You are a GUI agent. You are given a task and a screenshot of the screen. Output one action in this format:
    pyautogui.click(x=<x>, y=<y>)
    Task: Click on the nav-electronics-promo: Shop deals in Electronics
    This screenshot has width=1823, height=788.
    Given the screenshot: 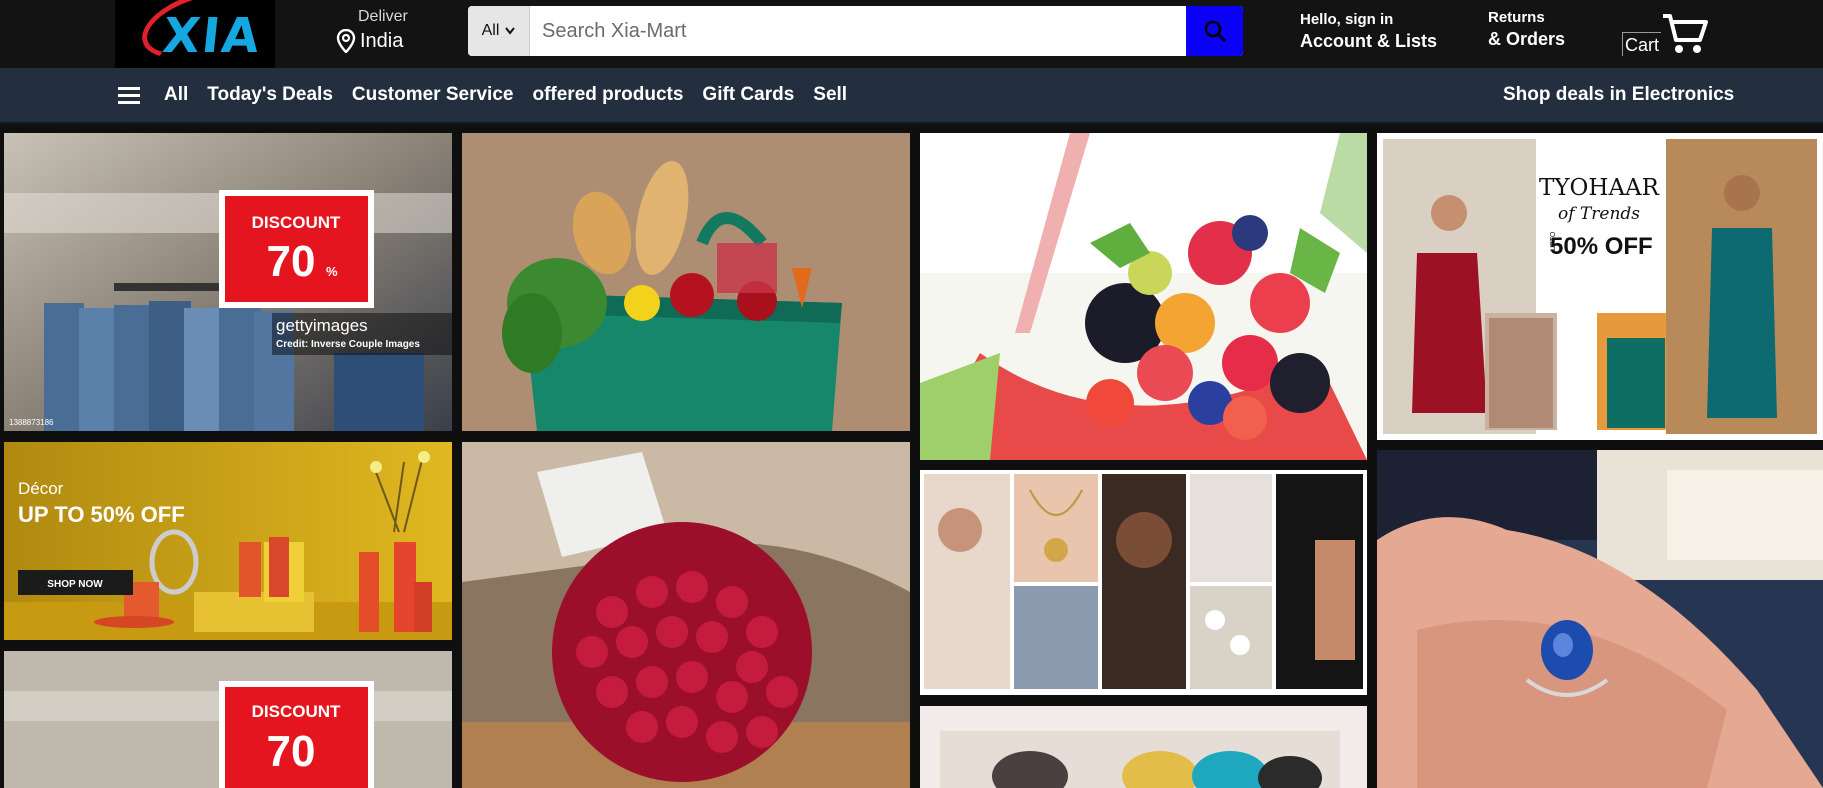 What is the action you would take?
    pyautogui.click(x=1618, y=95)
    